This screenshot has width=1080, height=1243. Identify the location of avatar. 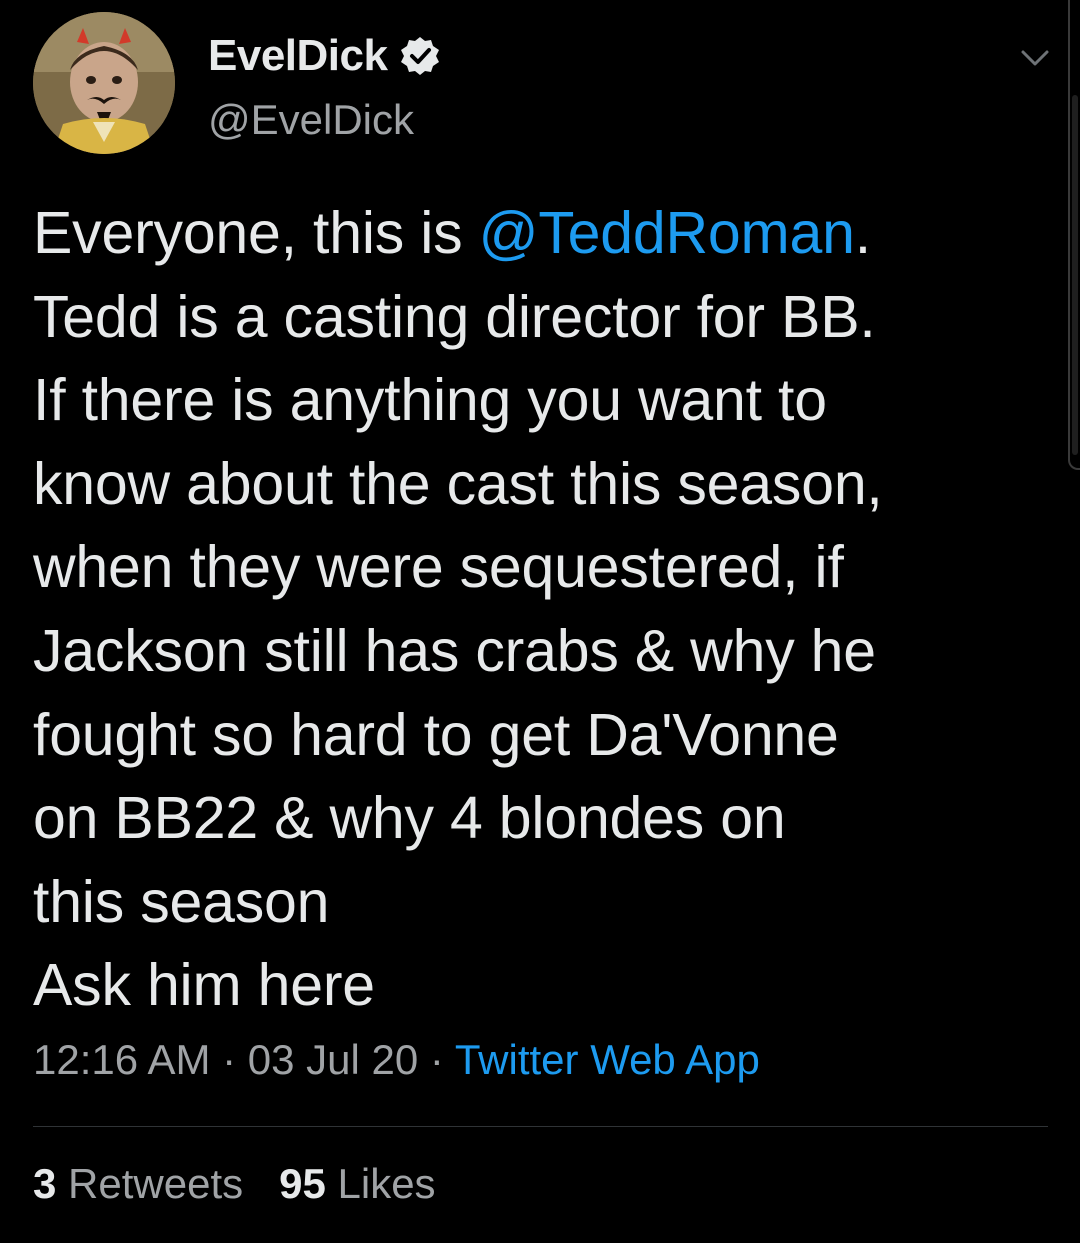
(104, 83).